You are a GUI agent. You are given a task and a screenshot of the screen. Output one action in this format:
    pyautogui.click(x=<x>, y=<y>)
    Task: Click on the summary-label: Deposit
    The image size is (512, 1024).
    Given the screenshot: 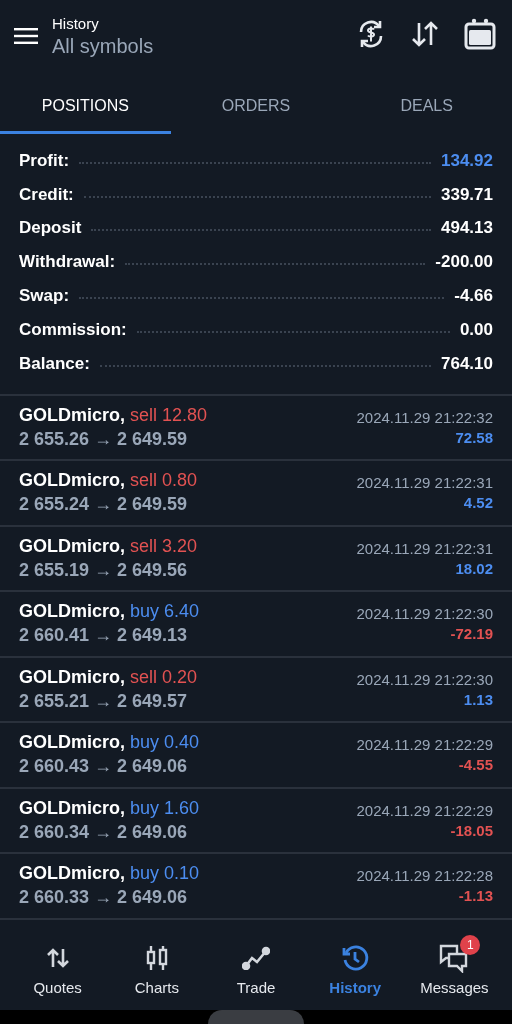 What is the action you would take?
    pyautogui.click(x=50, y=228)
    